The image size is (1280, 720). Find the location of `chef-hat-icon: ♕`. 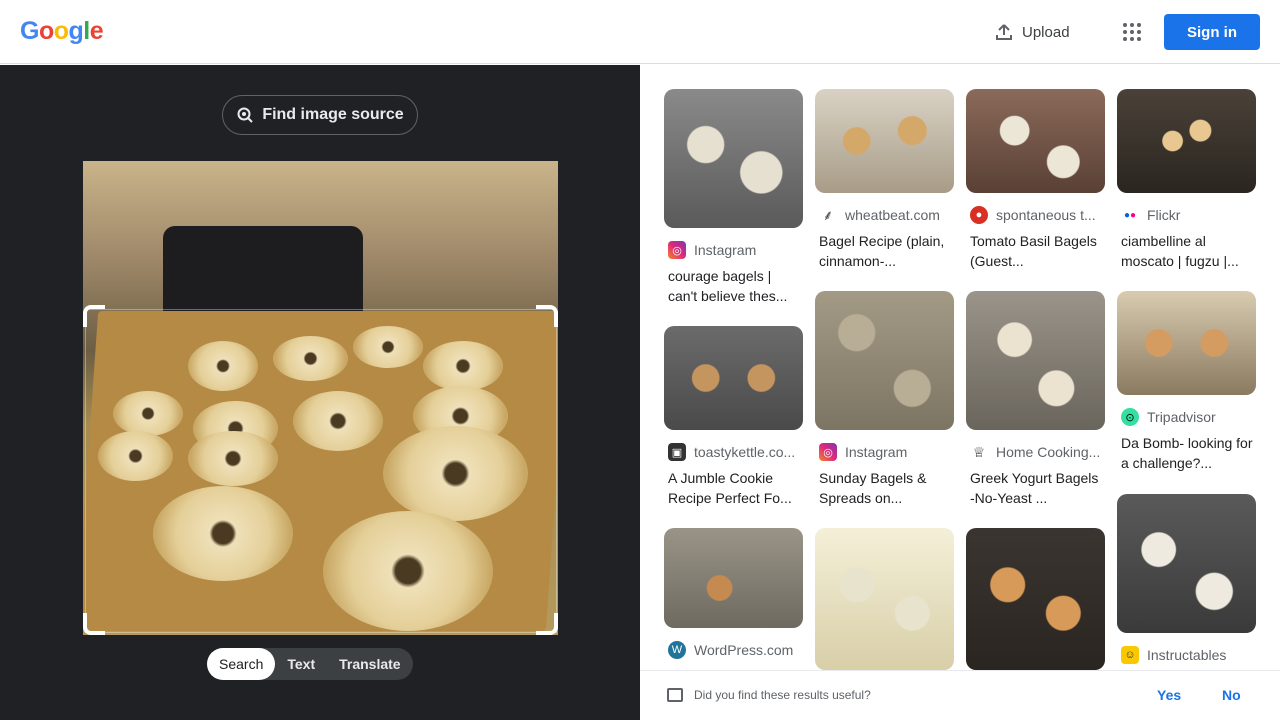

chef-hat-icon: ♕ is located at coordinates (979, 452).